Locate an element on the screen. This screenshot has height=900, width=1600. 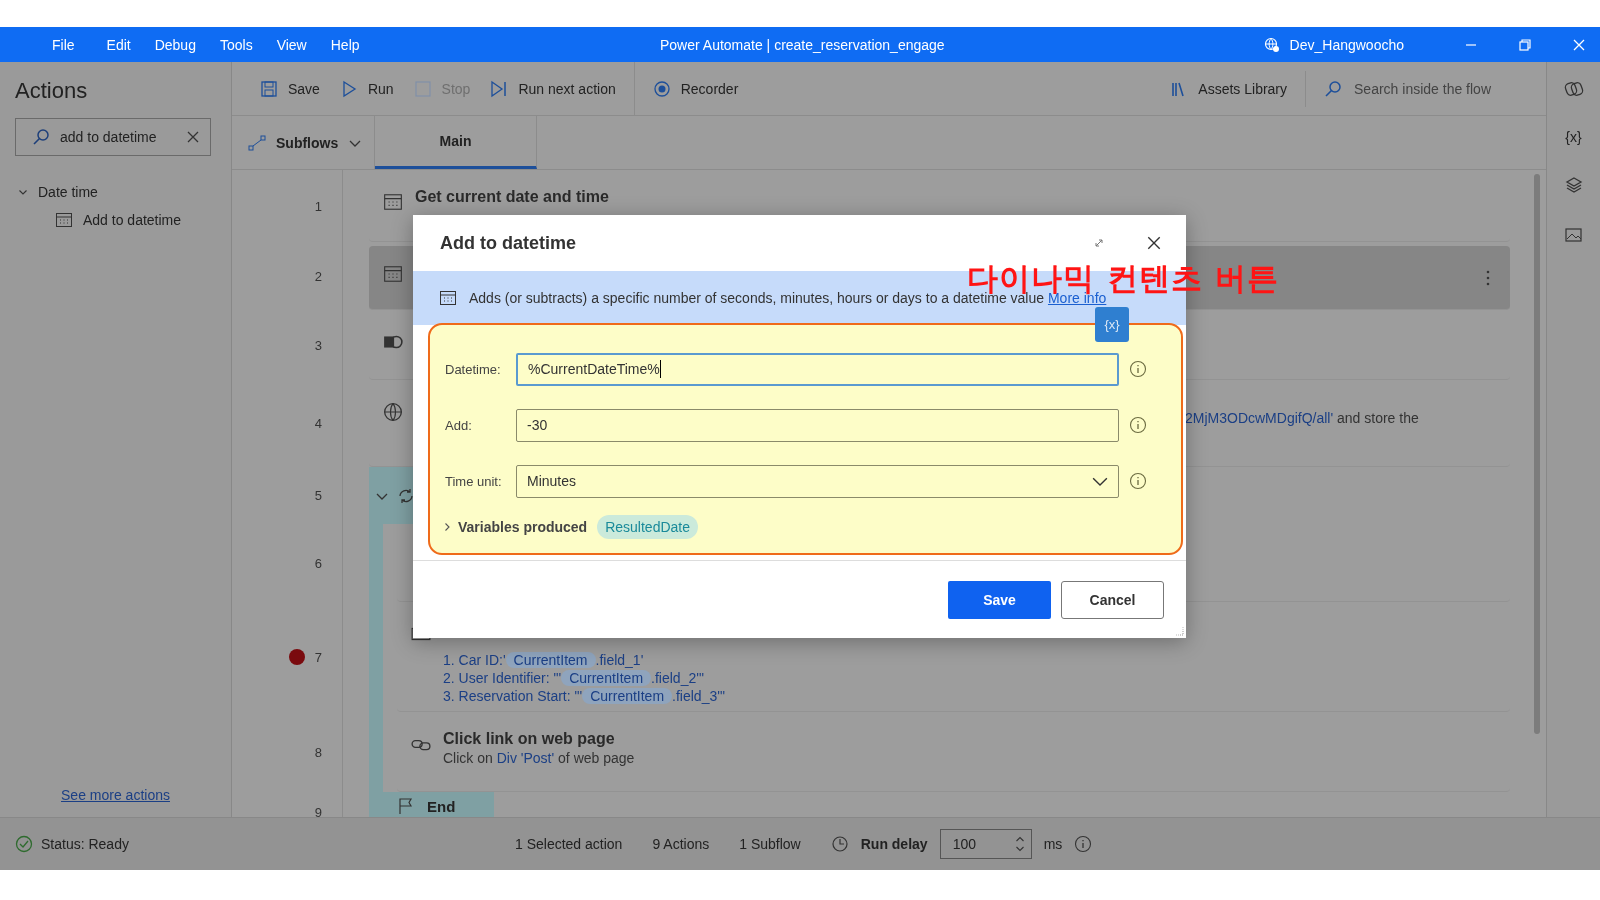
loop-end-block: End is located at coordinates (431, 804).